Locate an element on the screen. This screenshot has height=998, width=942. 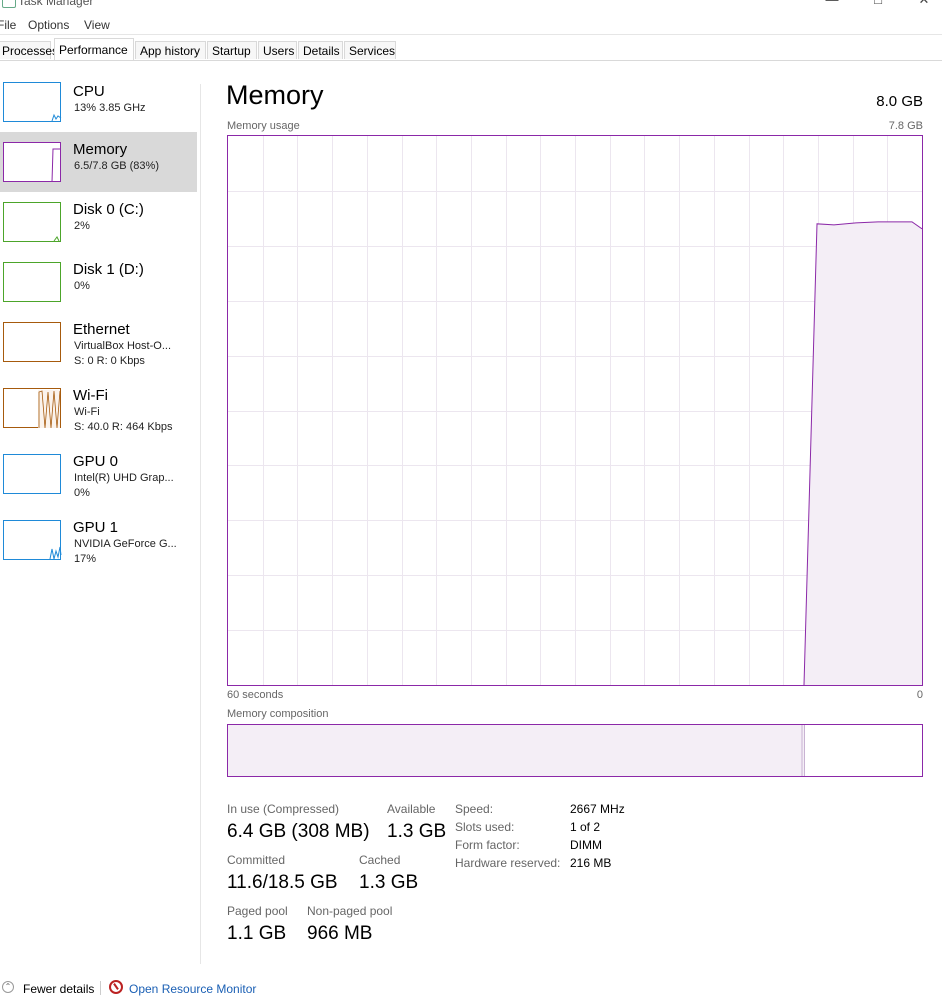
sidebar-item-title: Disk 0 (C:) is located at coordinates (108, 209).